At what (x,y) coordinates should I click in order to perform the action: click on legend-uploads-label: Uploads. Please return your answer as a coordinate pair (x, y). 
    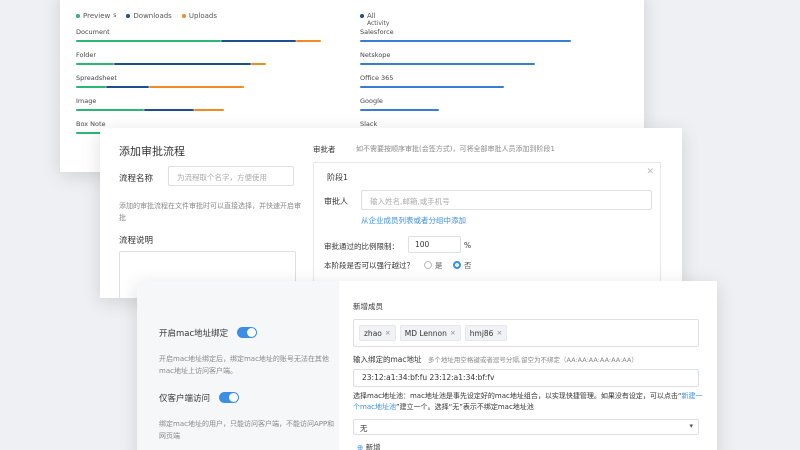
    Looking at the image, I should click on (203, 16).